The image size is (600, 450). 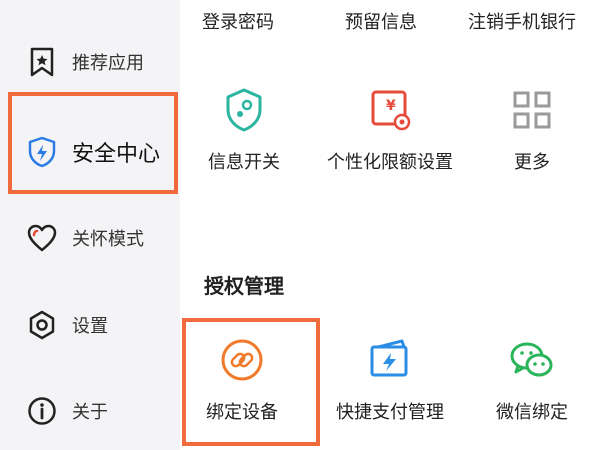 What do you see at coordinates (390, 412) in the screenshot?
I see `tile-label: 快捷支付管理` at bounding box center [390, 412].